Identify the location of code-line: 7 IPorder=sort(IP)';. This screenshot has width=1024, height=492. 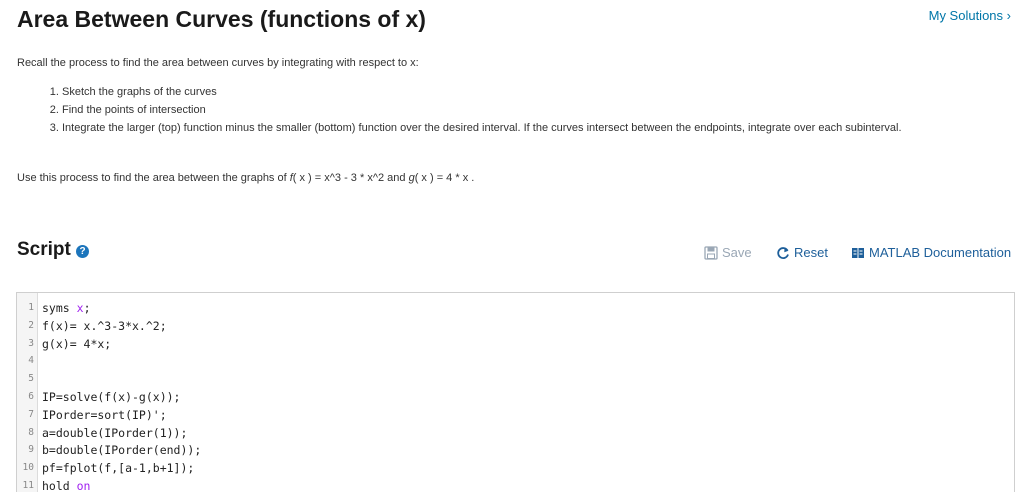
(515, 415).